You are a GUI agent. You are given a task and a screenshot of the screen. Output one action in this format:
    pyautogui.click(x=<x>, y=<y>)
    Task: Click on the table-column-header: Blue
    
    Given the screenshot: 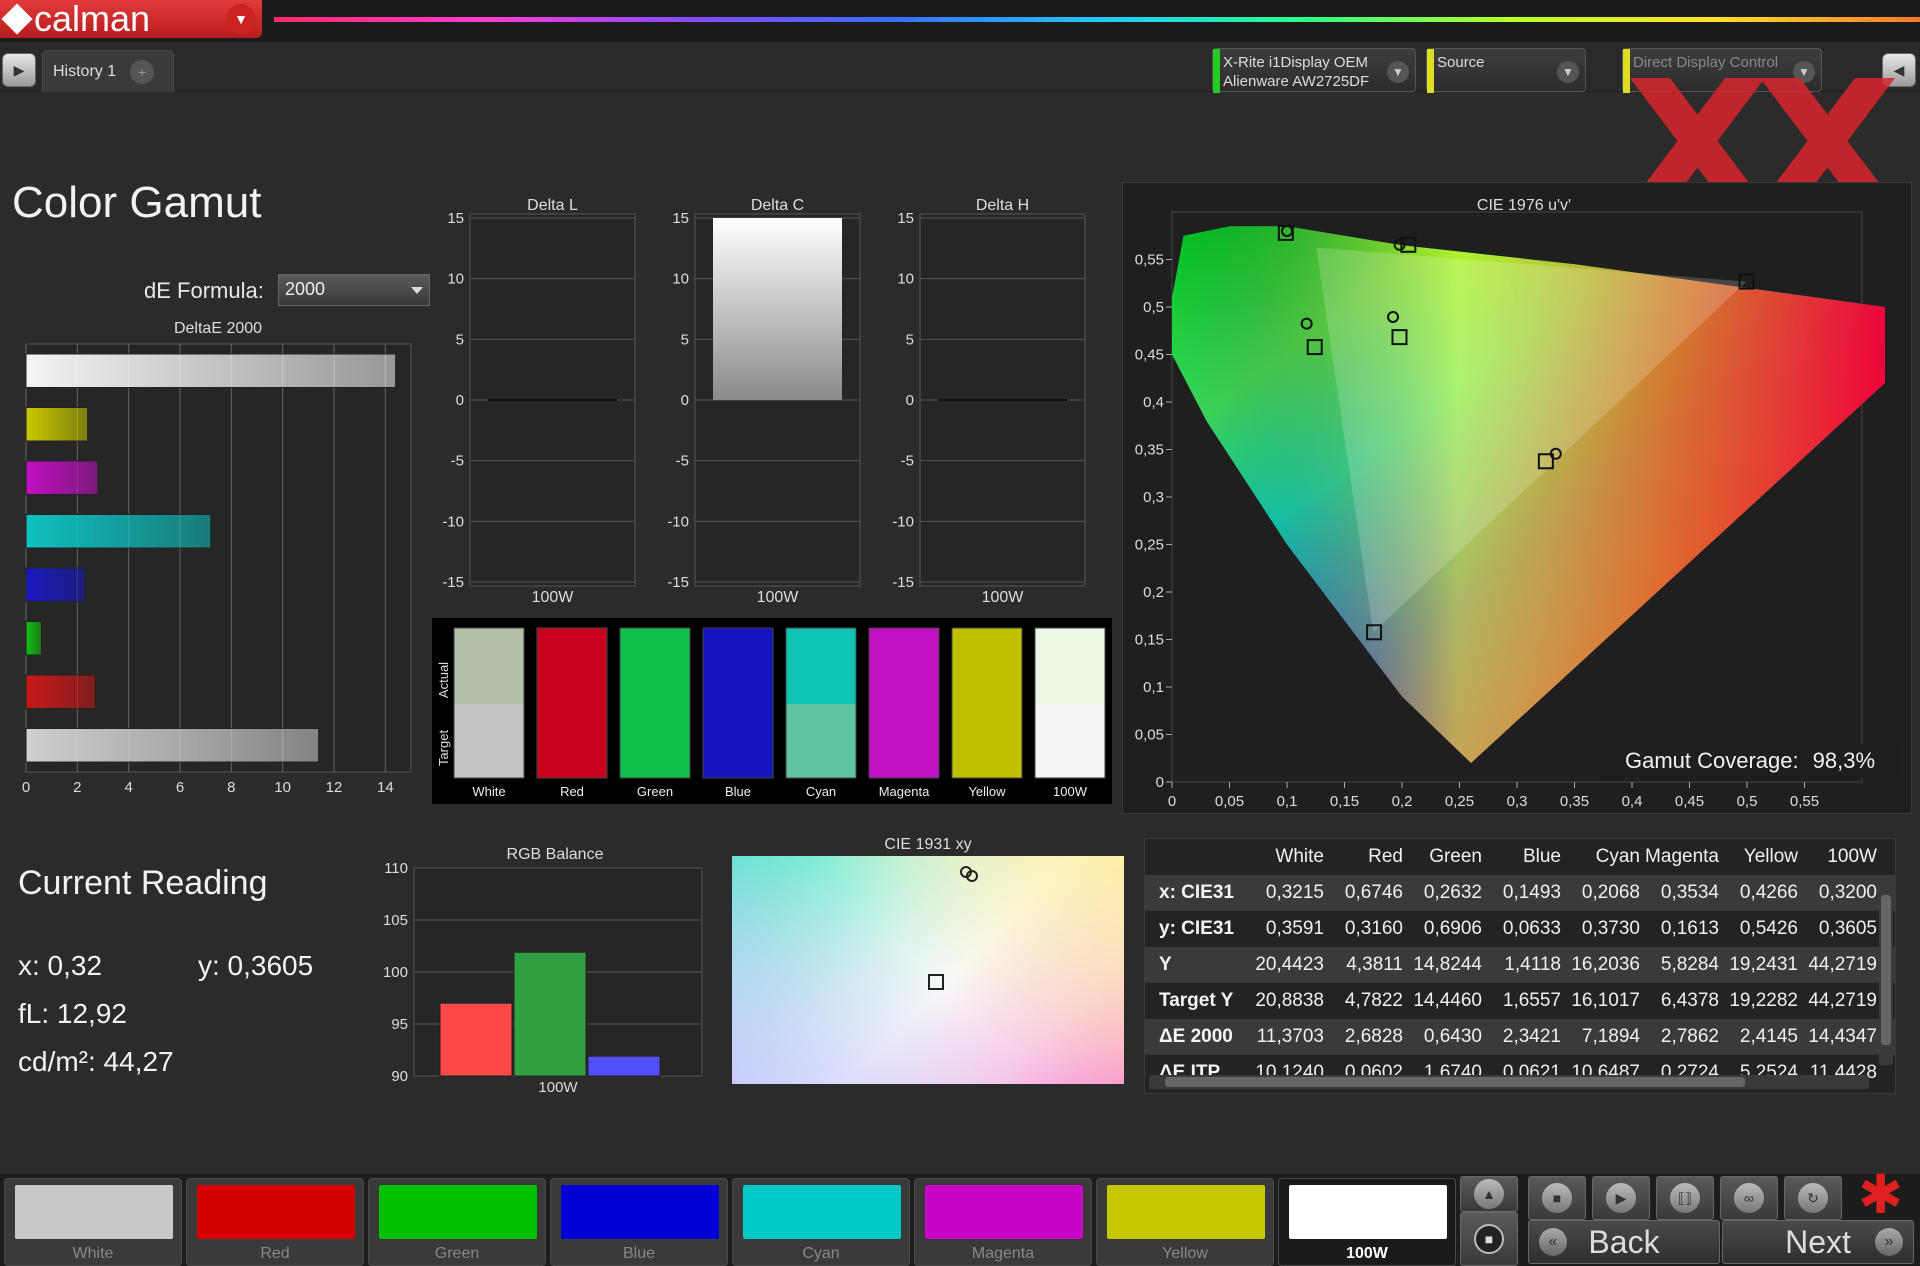 What is the action you would take?
    pyautogui.click(x=1541, y=856)
    